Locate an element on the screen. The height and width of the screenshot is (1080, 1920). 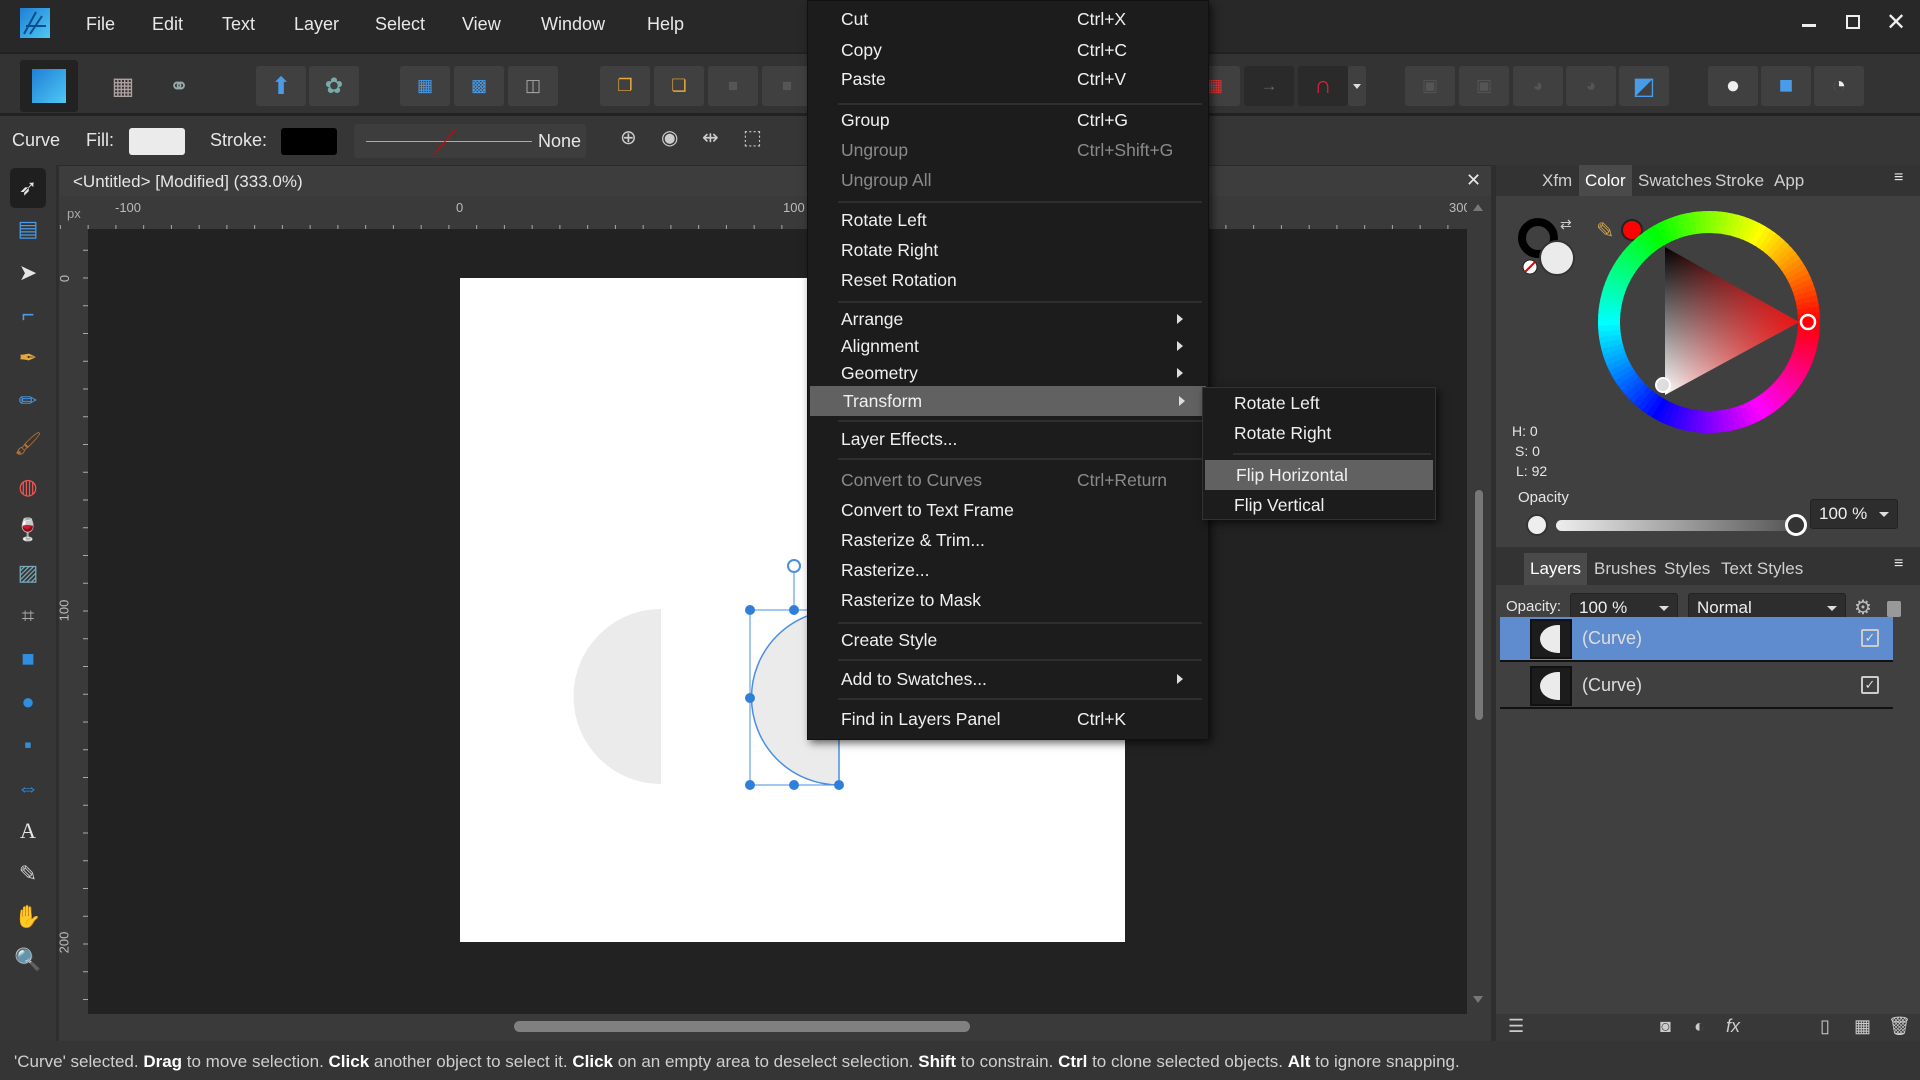
vertical-scroll-thumb is located at coordinates (1479, 605).